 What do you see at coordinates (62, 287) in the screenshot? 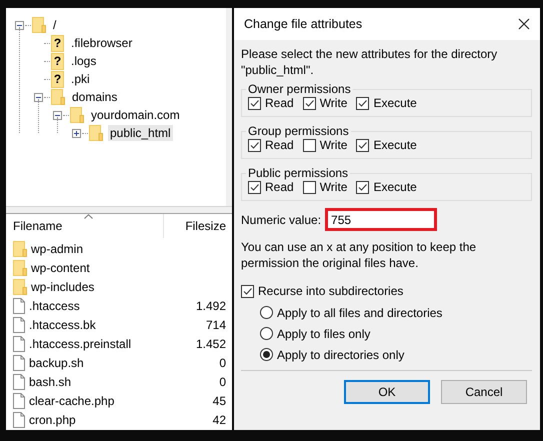
I see `file-name: wp-includes` at bounding box center [62, 287].